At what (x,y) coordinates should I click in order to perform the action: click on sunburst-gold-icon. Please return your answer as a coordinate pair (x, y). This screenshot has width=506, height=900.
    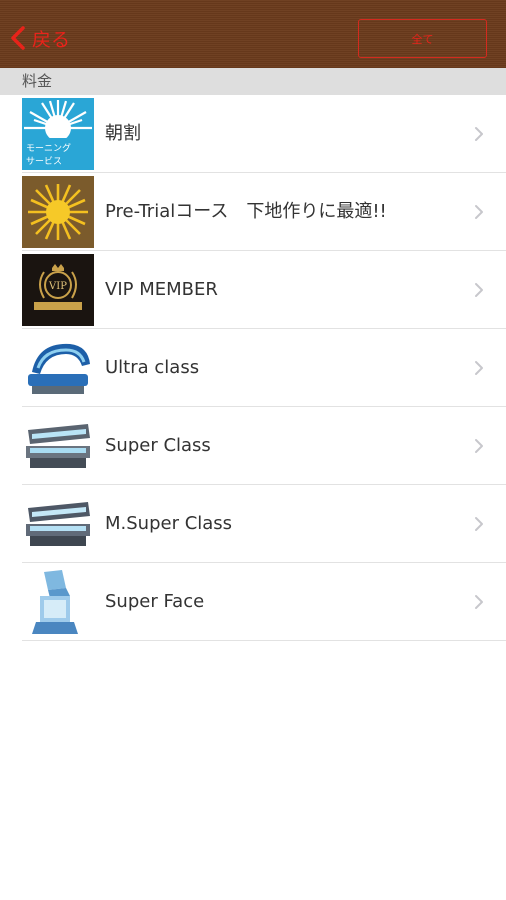
    Looking at the image, I should click on (58, 212).